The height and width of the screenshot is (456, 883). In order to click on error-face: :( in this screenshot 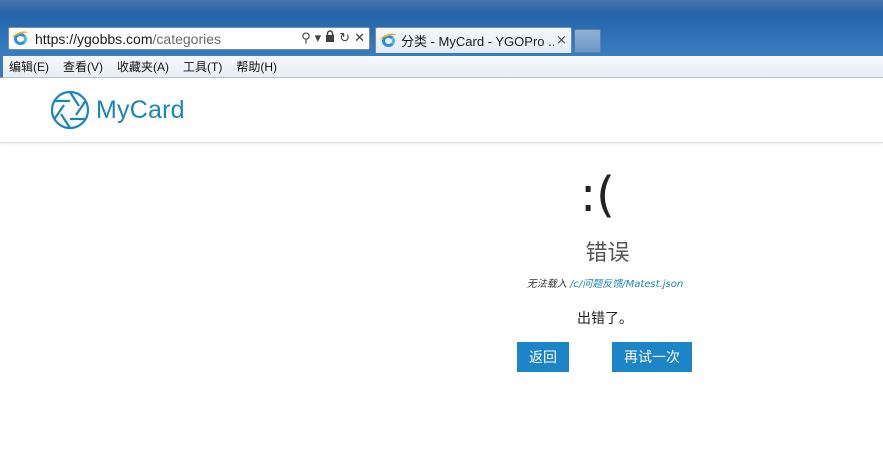, I will do `click(597, 195)`.